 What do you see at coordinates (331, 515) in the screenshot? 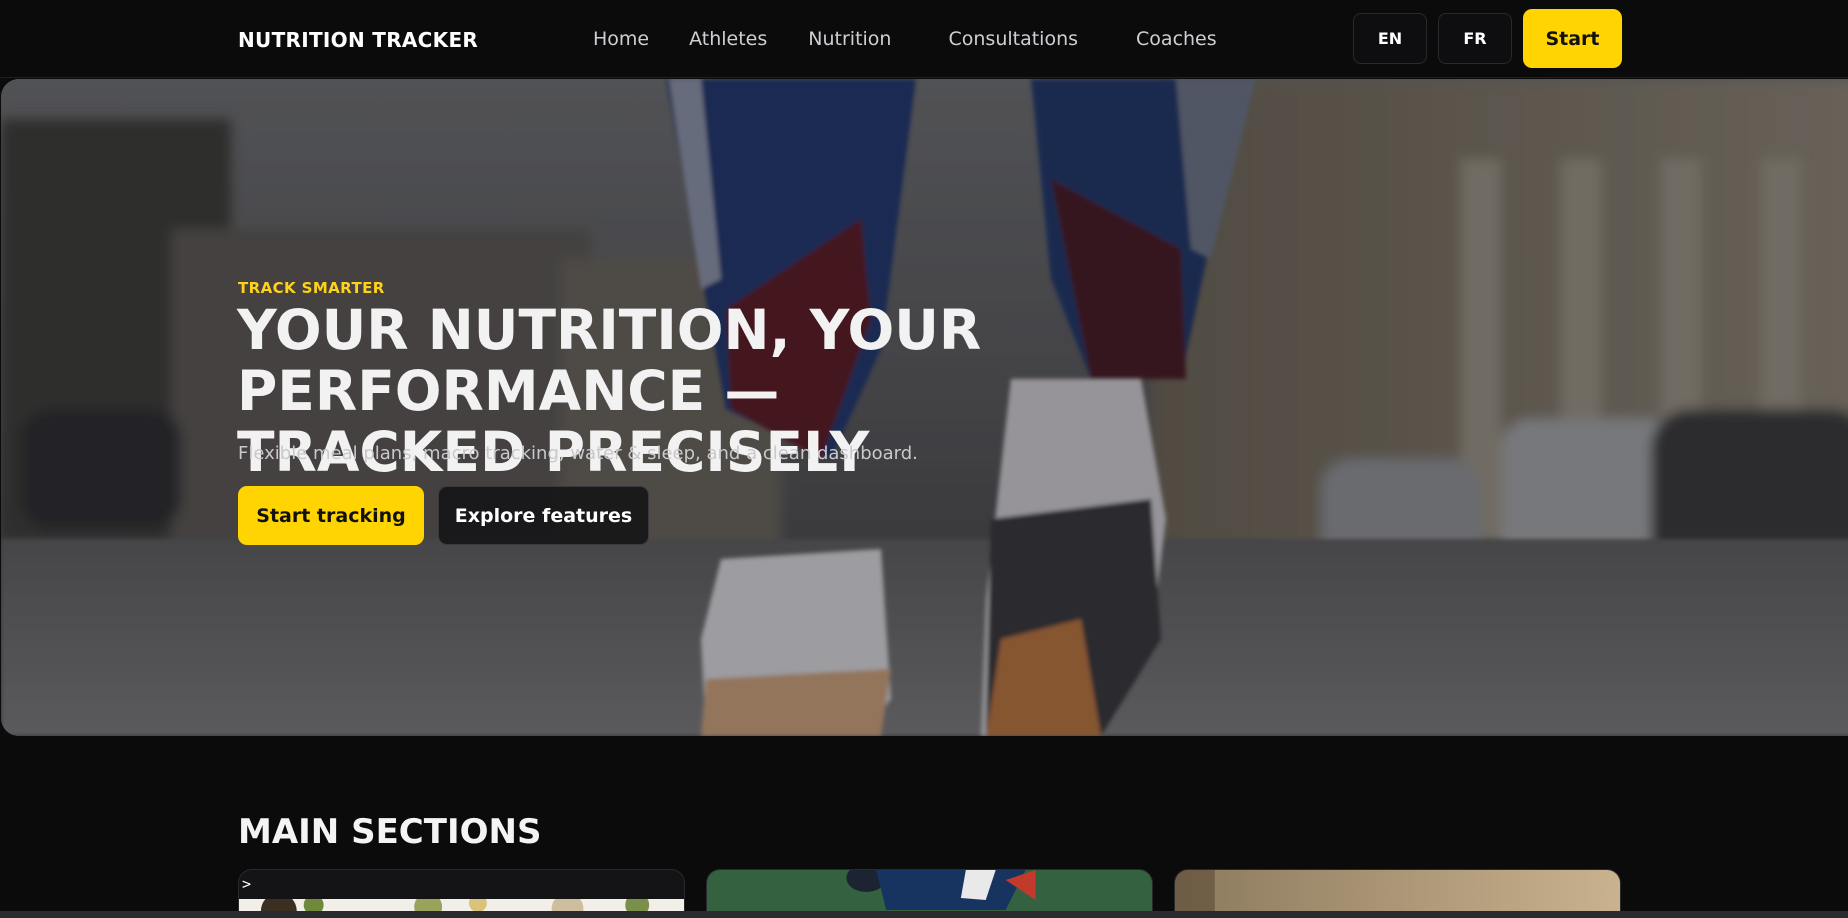
I see `start-tracking-button: Start tracking` at bounding box center [331, 515].